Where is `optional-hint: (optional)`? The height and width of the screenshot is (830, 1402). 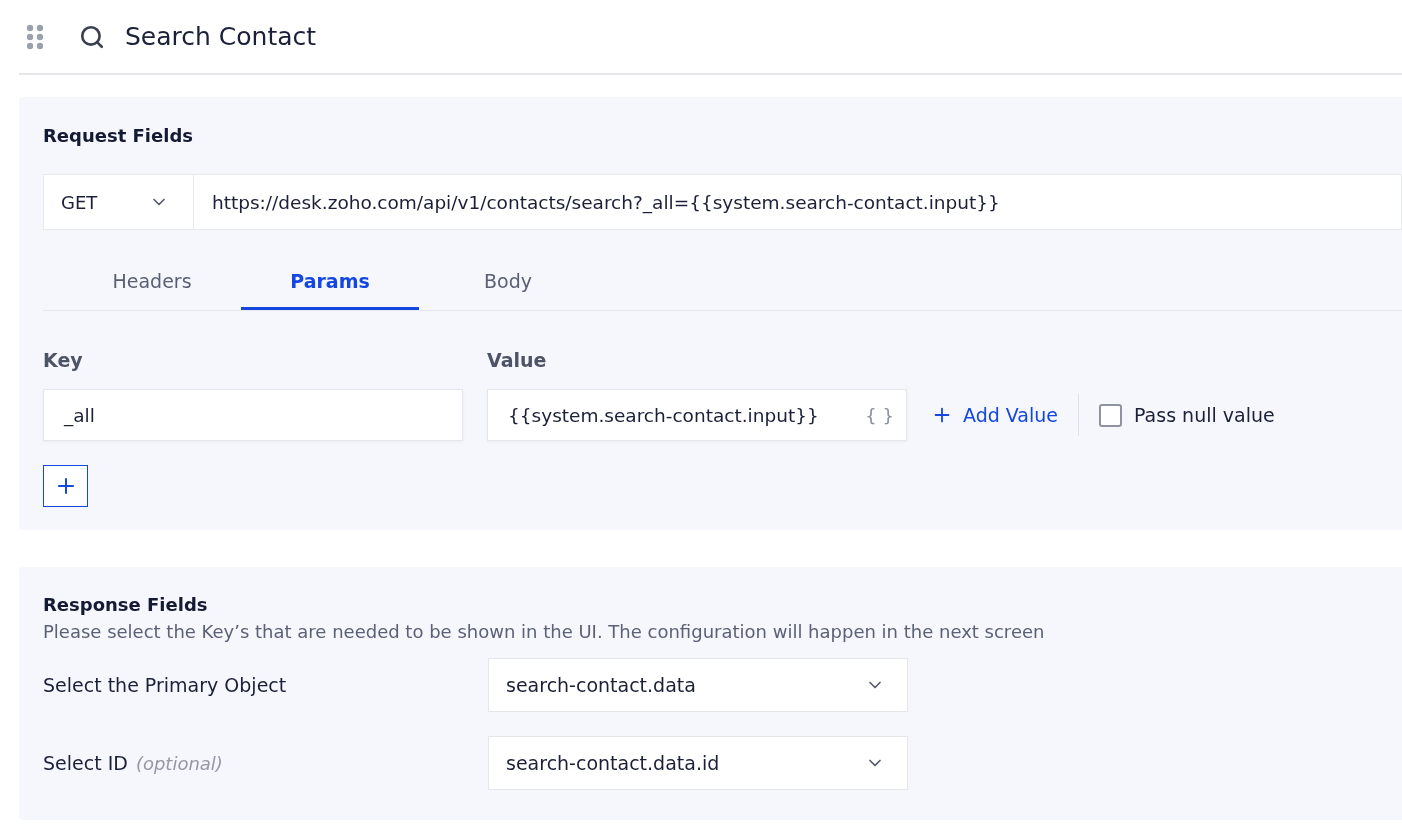
optional-hint: (optional) is located at coordinates (179, 763).